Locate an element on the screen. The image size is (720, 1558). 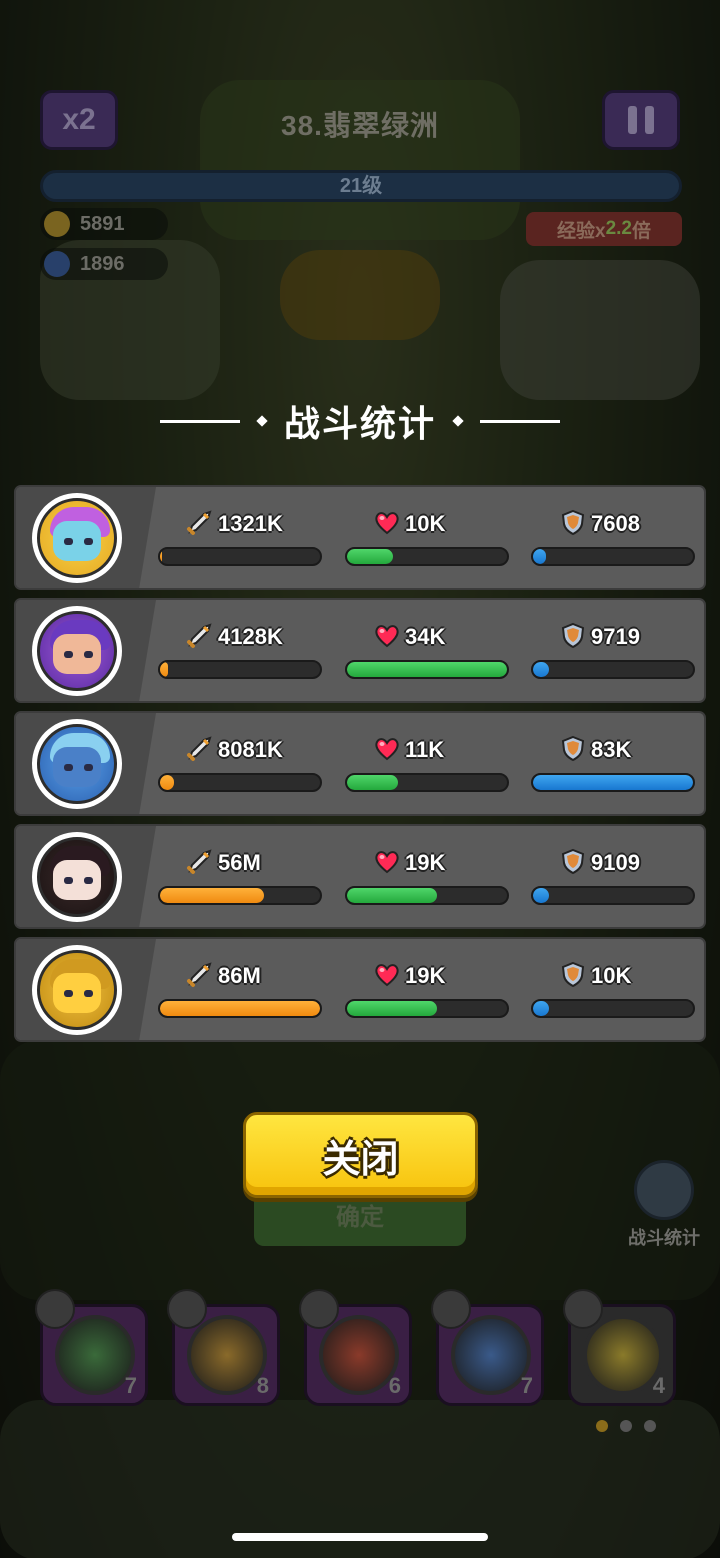
page-title: 战斗统计 is located at coordinates (359, 423).